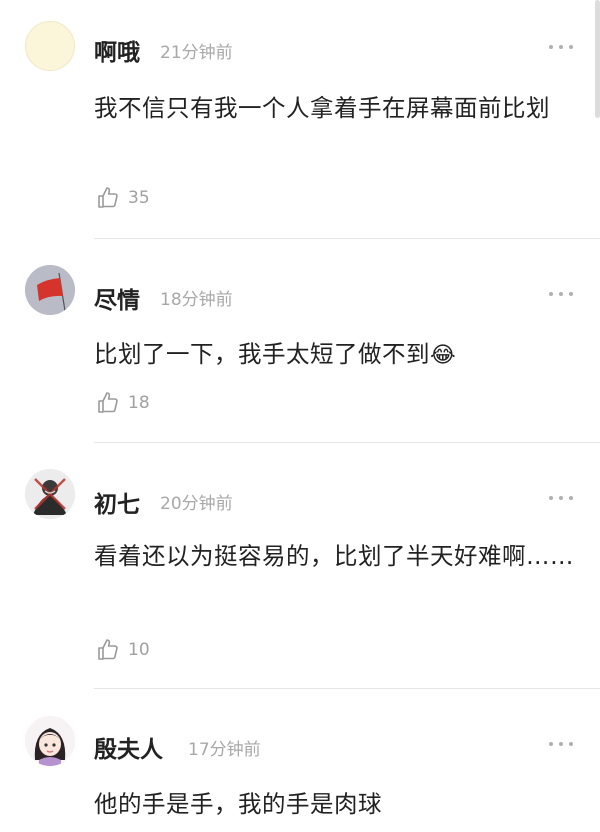  Describe the element at coordinates (117, 298) in the screenshot. I see `comment-username: 尽情` at that location.